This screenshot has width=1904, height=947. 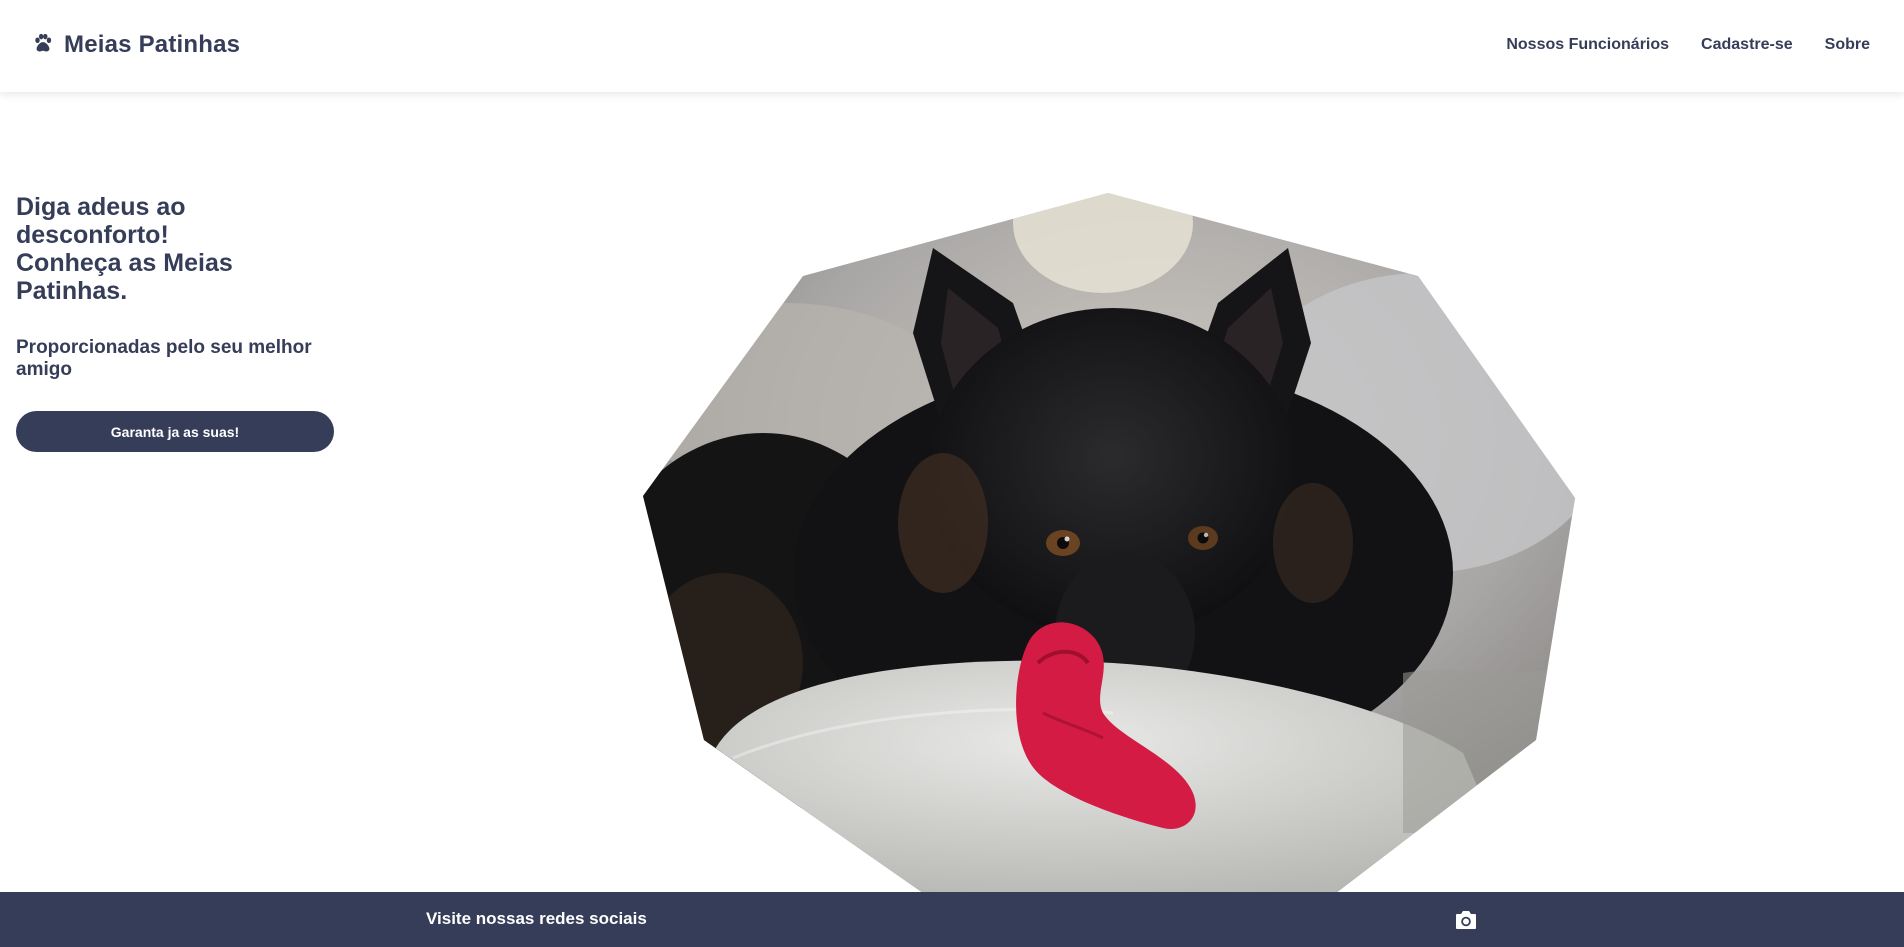 What do you see at coordinates (952, 919) in the screenshot?
I see `site-footer: Visite nossas redes sociais` at bounding box center [952, 919].